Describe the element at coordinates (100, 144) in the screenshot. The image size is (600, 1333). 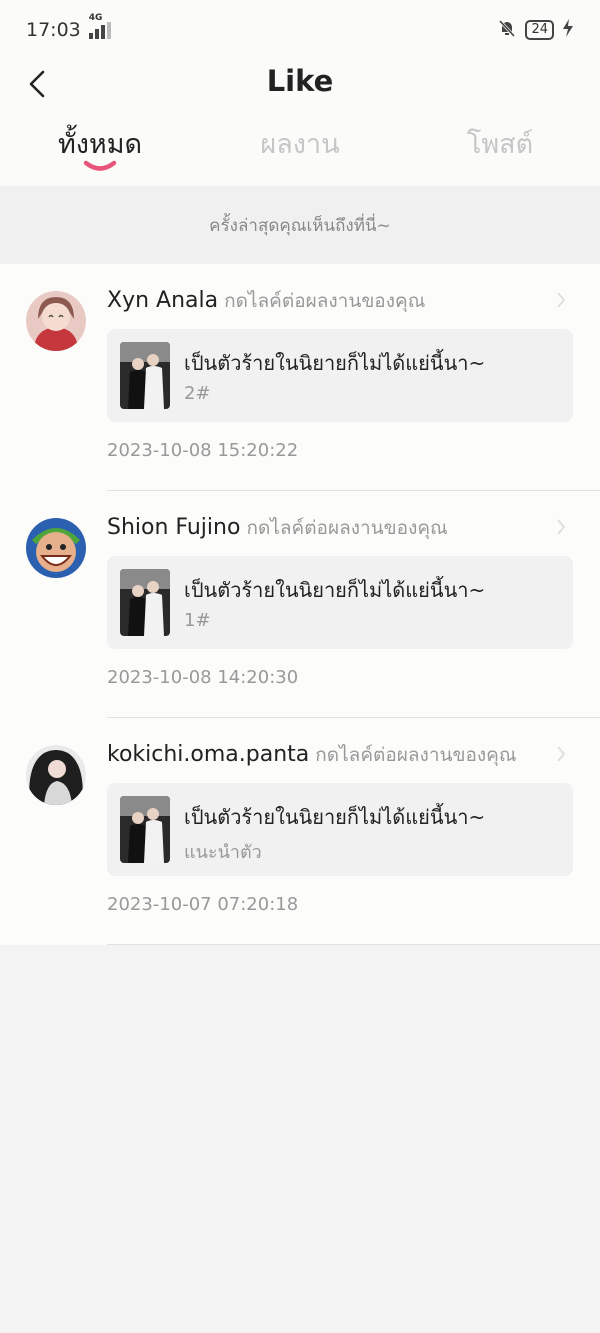
I see `tab-all-label: ทั้งหมด` at that location.